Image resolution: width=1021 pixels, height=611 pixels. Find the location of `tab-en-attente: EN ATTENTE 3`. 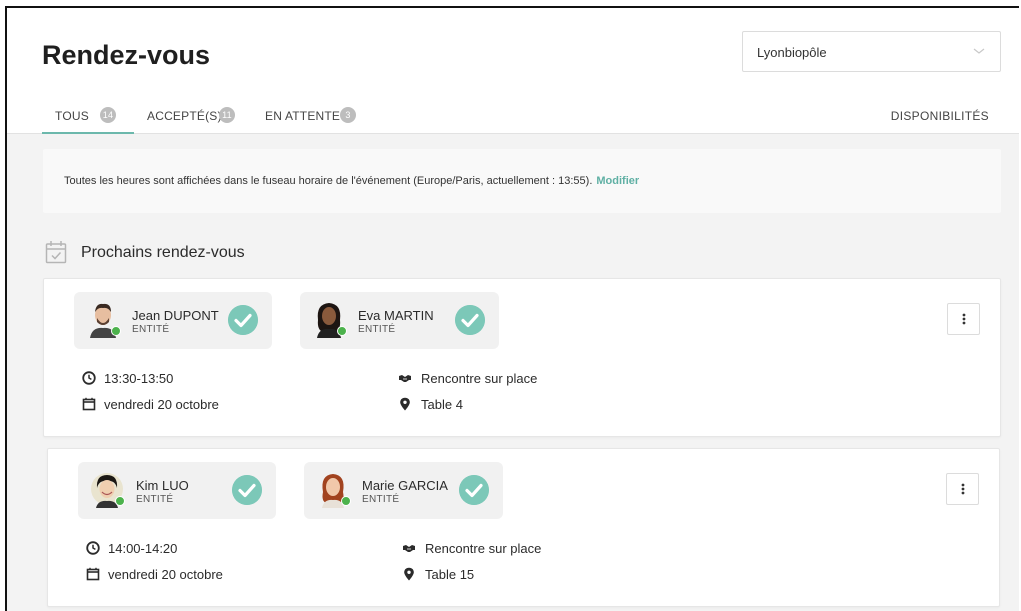

tab-en-attente: EN ATTENTE 3 is located at coordinates (312, 119).